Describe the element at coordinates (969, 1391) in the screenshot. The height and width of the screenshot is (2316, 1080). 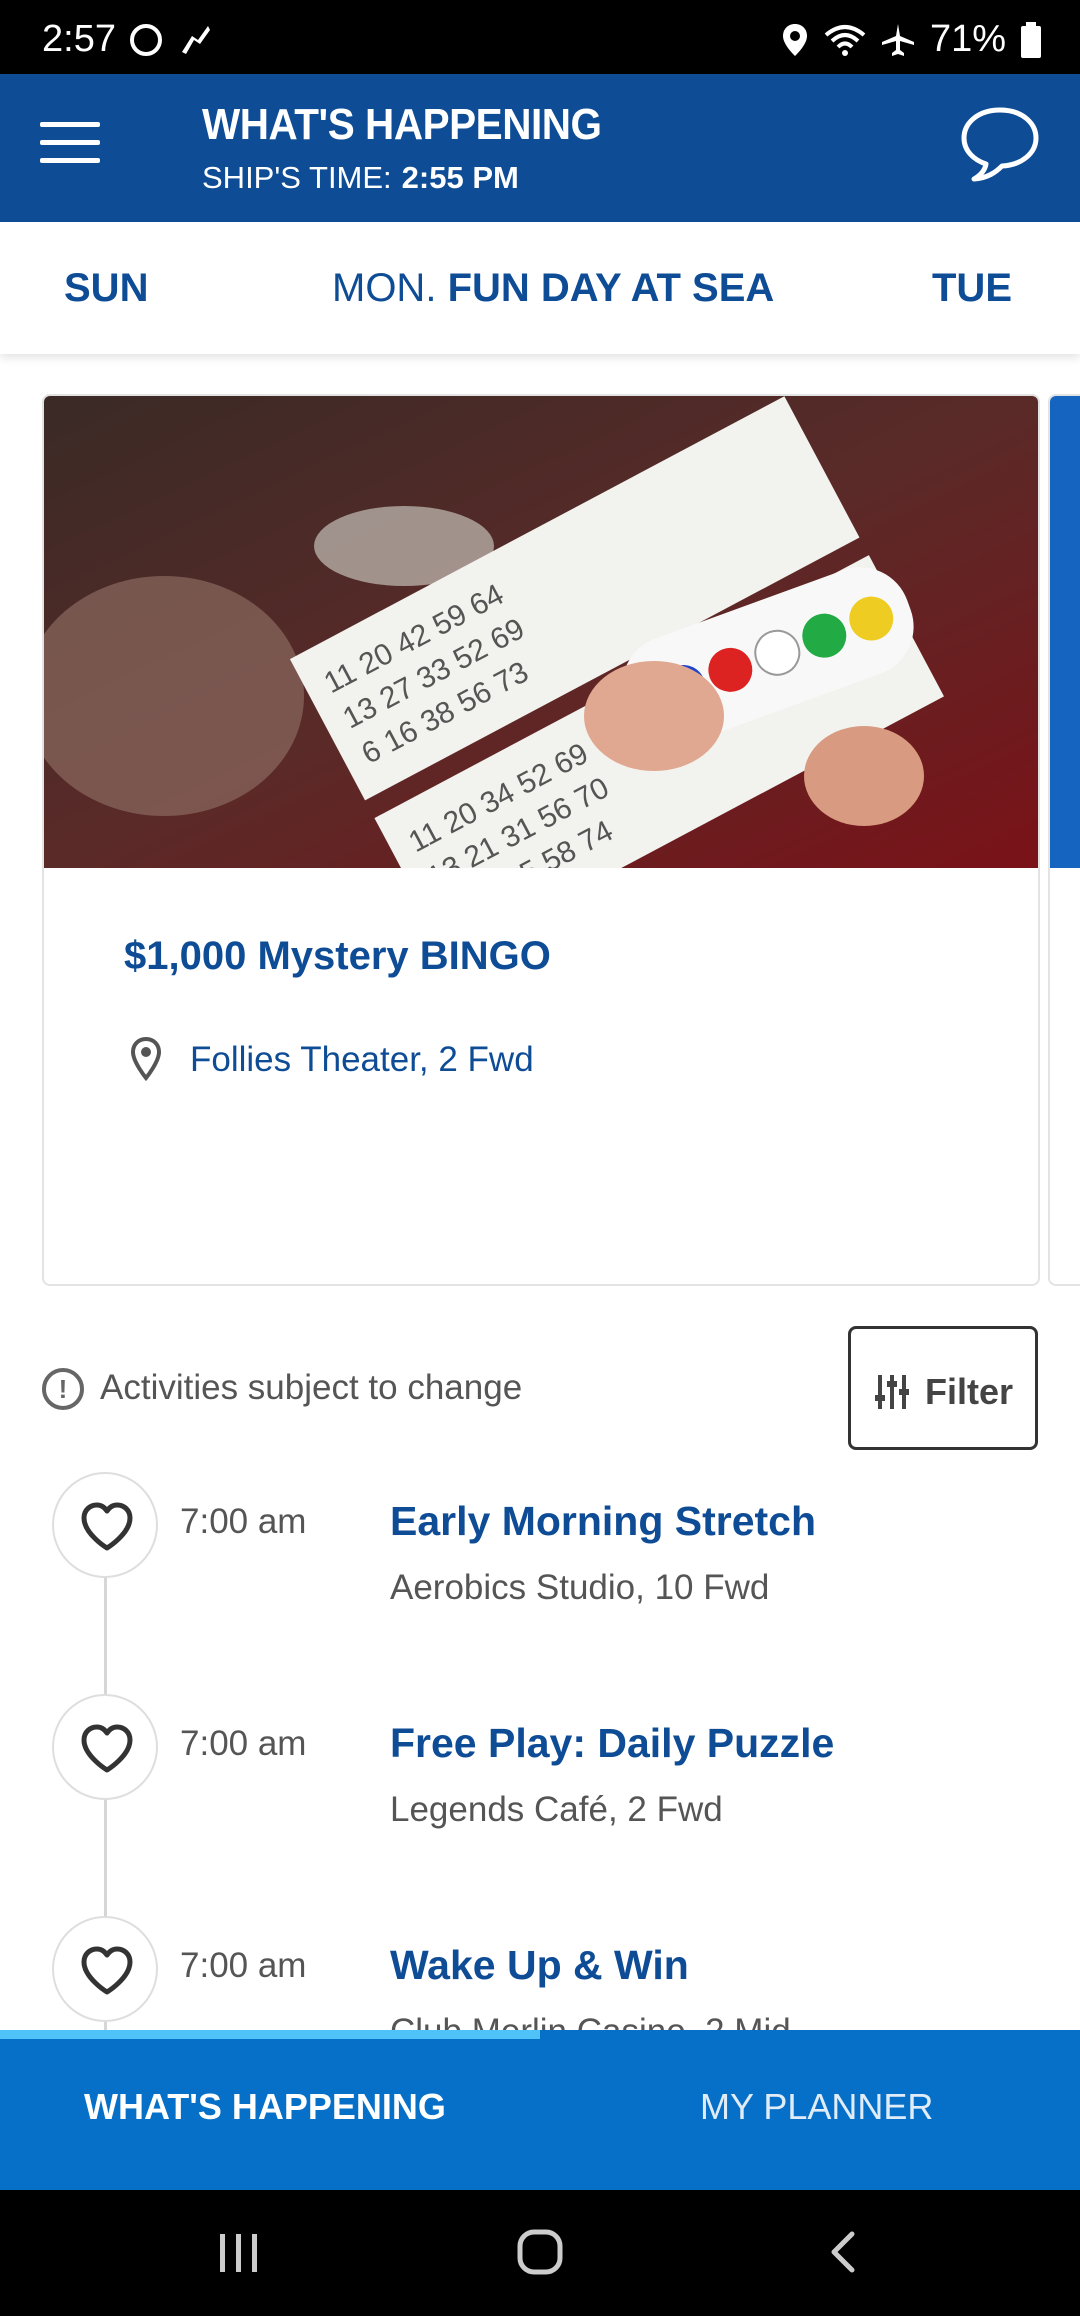
I see `filter-label: Filter` at that location.